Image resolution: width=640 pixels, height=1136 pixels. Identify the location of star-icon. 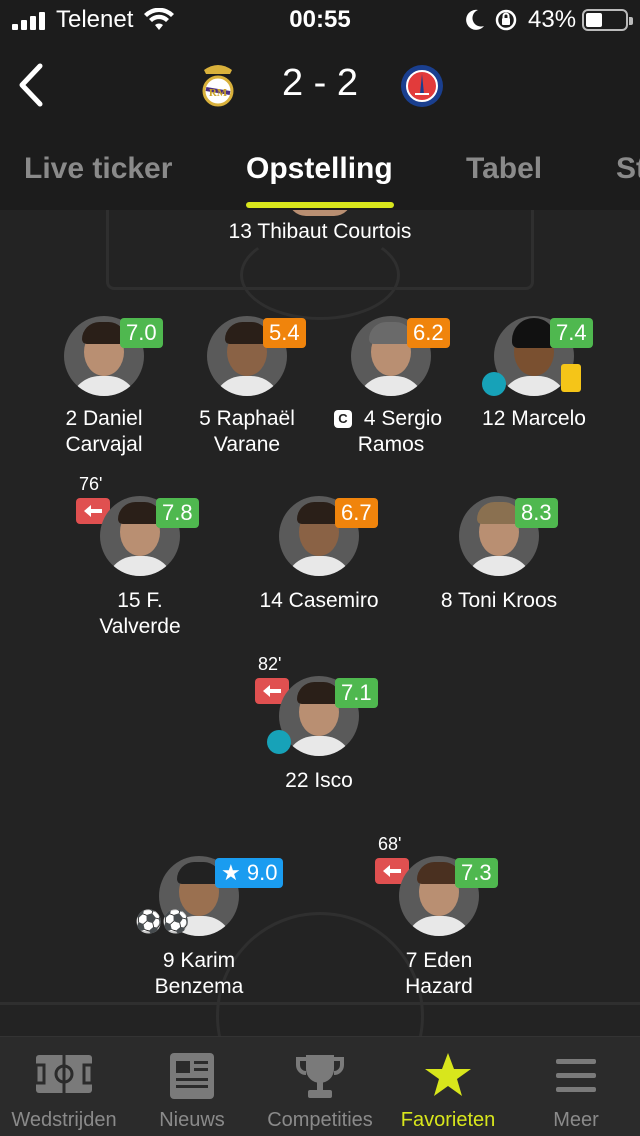
(448, 1074).